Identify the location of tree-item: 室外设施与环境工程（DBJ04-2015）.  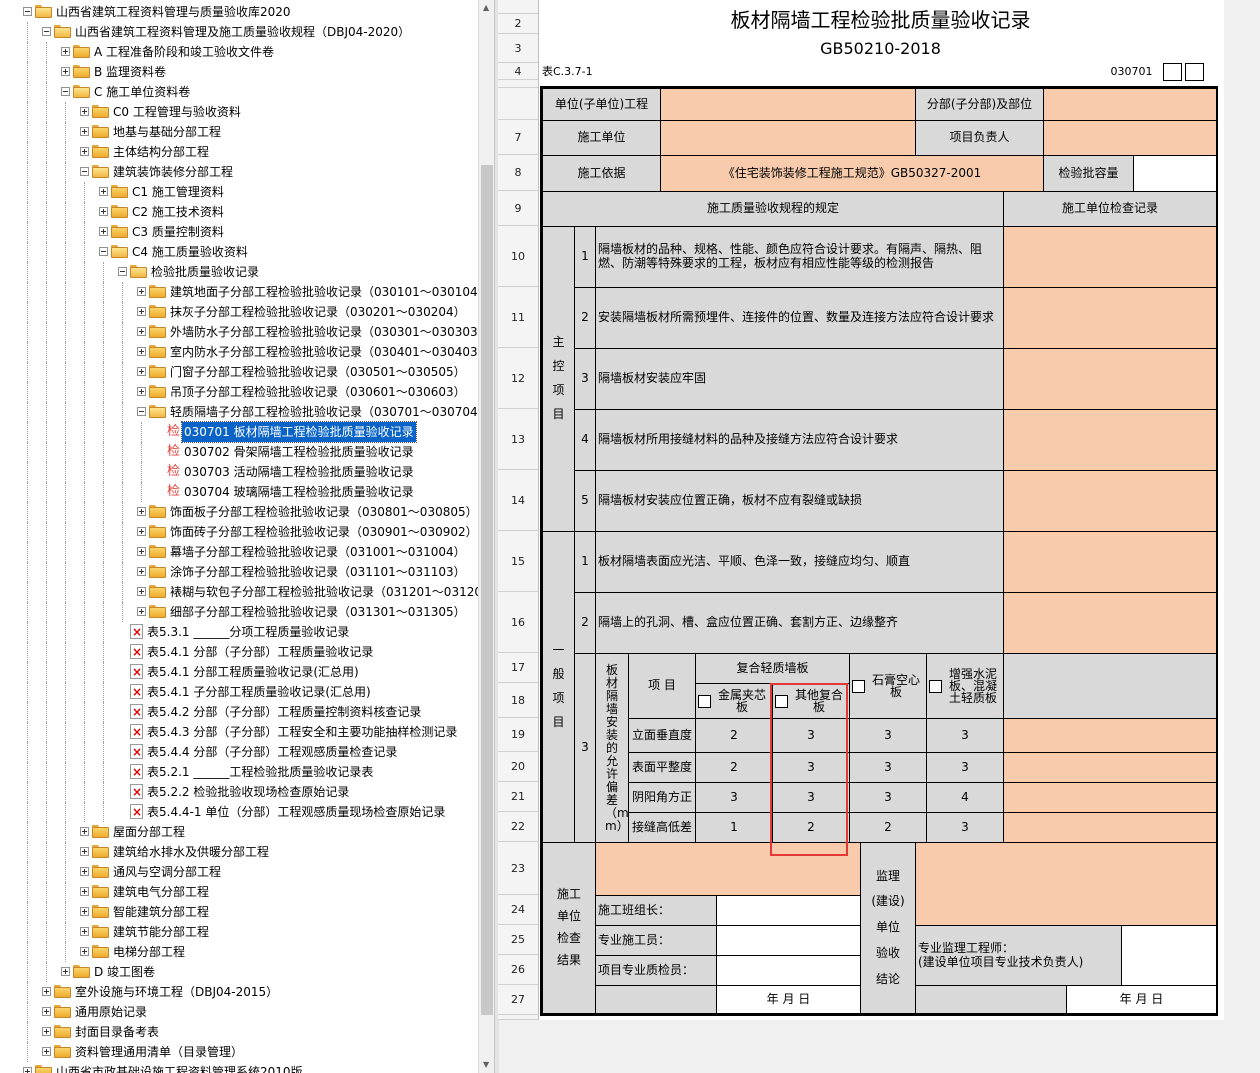
(239, 992).